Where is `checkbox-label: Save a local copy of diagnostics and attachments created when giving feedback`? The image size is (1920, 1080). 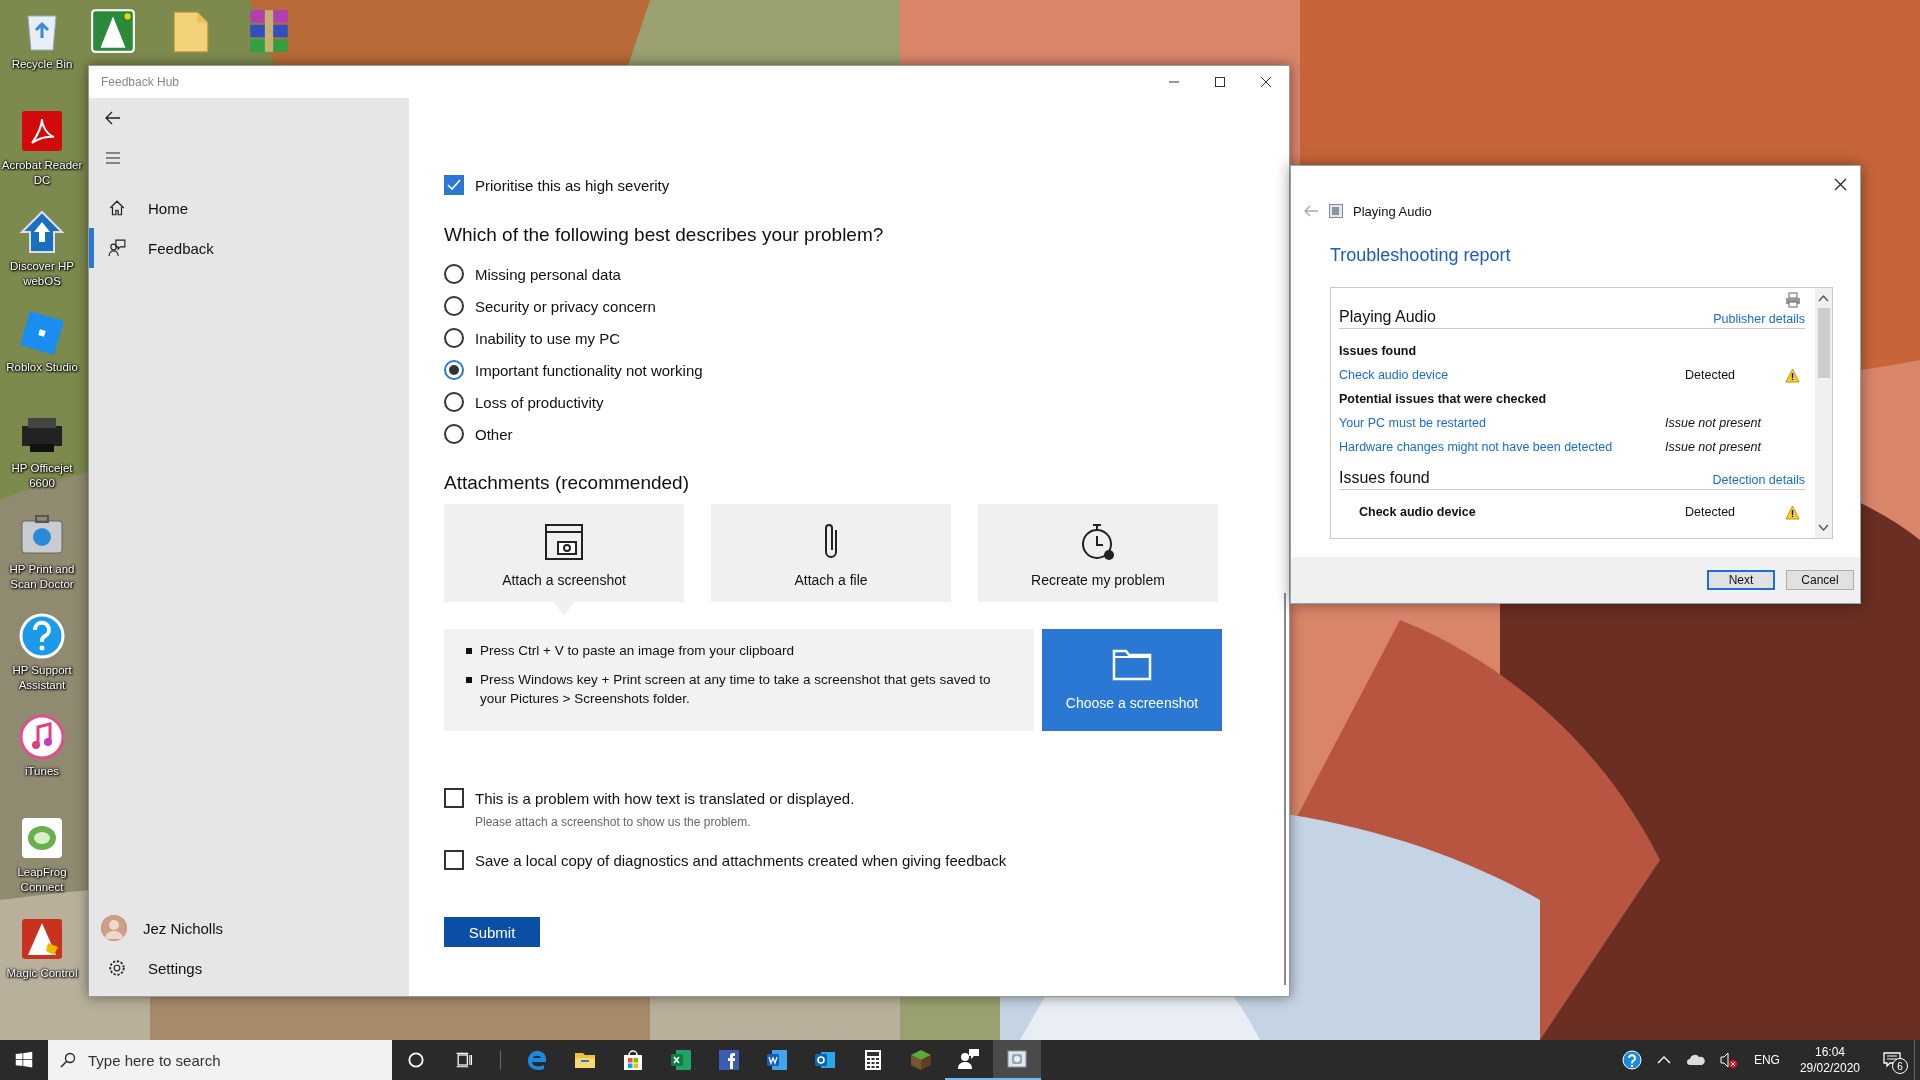 checkbox-label: Save a local copy of diagnostics and attachments created when giving feedback is located at coordinates (741, 860).